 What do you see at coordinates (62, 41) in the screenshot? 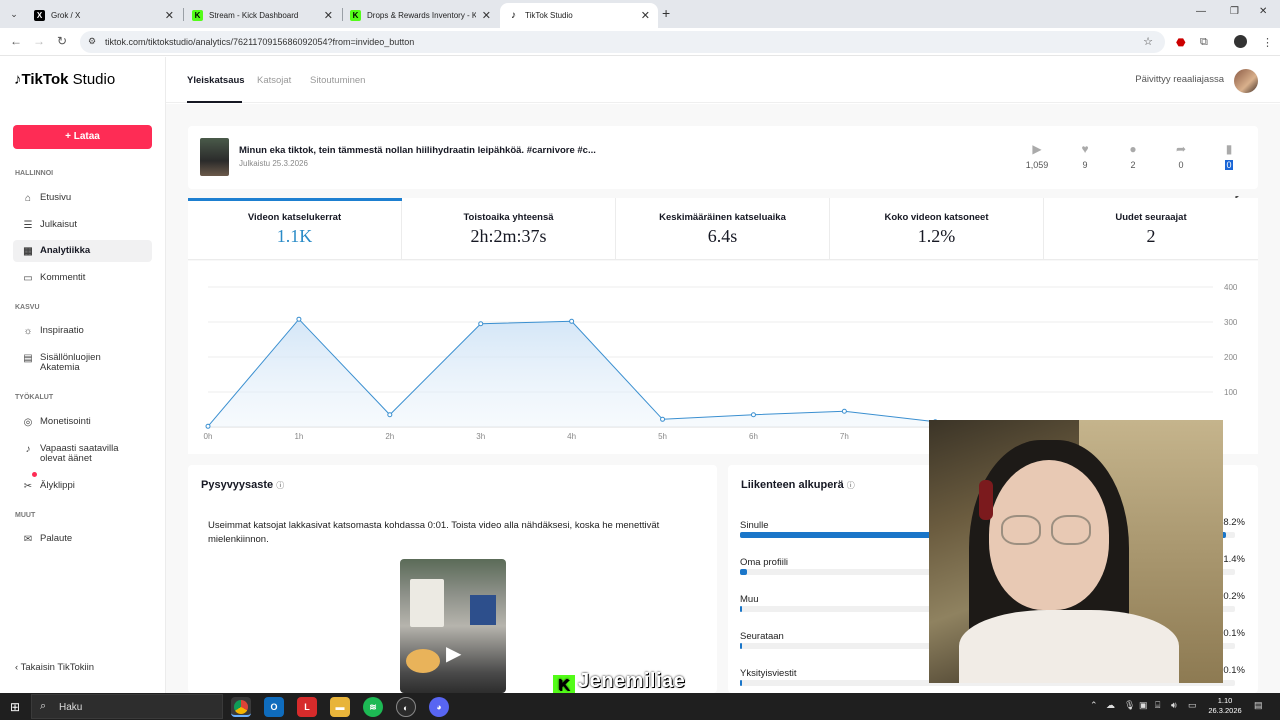
I see `reload-icon: ↻` at bounding box center [62, 41].